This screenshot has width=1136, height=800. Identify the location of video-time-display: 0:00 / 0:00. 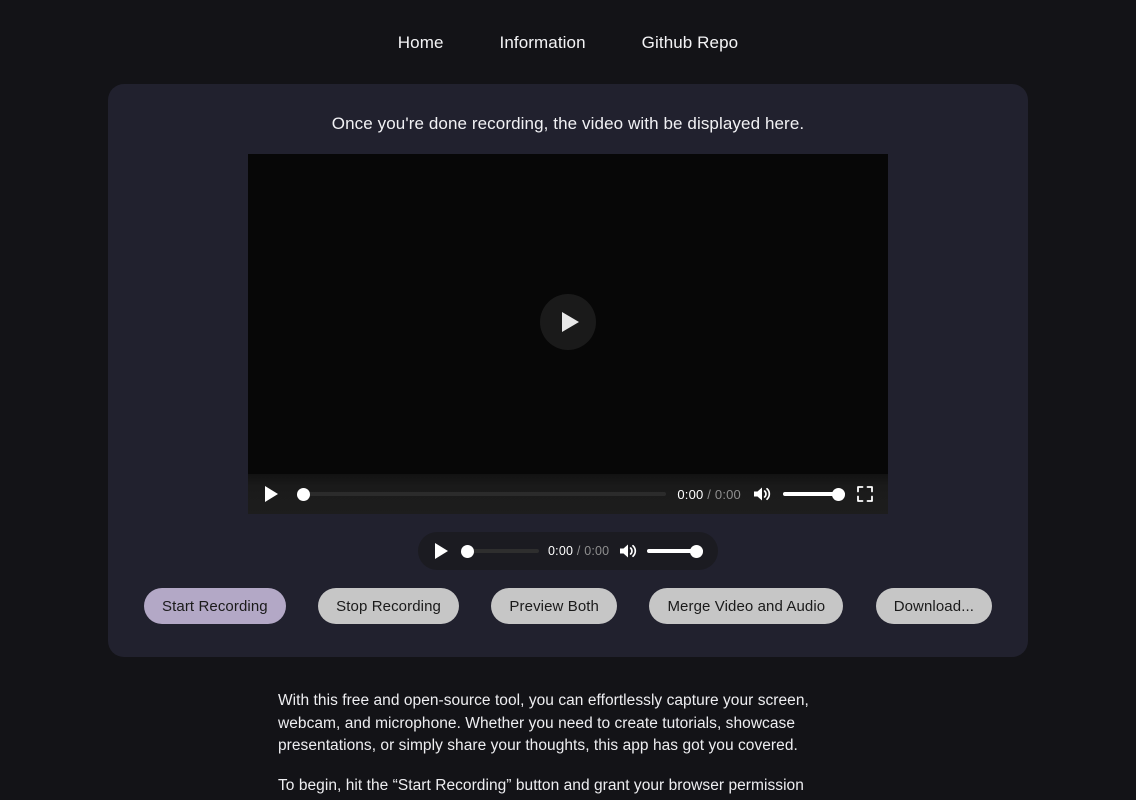
(709, 494).